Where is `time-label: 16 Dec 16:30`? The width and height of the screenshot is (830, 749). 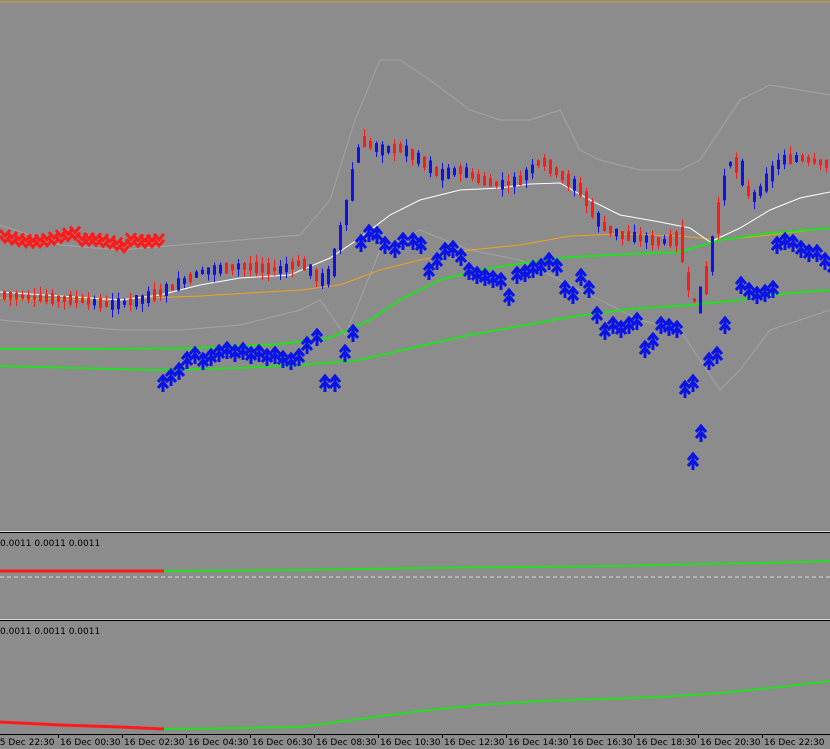 time-label: 16 Dec 16:30 is located at coordinates (602, 743).